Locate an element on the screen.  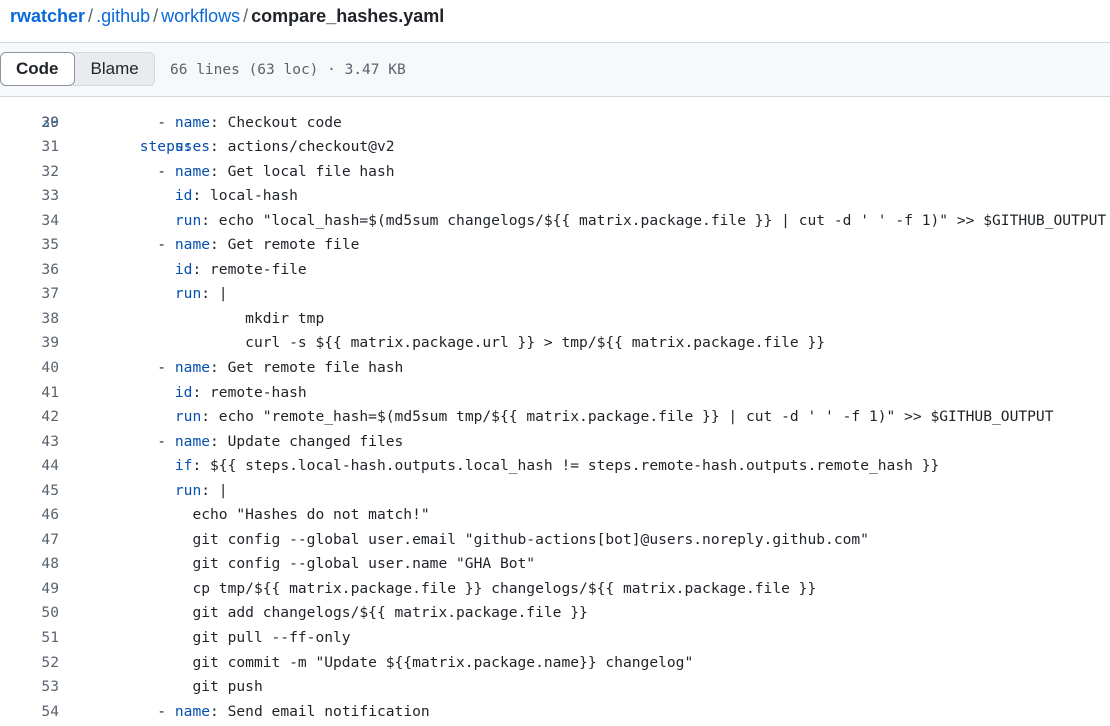
line-code: - name: Checkout code is located at coordinates (214, 123).